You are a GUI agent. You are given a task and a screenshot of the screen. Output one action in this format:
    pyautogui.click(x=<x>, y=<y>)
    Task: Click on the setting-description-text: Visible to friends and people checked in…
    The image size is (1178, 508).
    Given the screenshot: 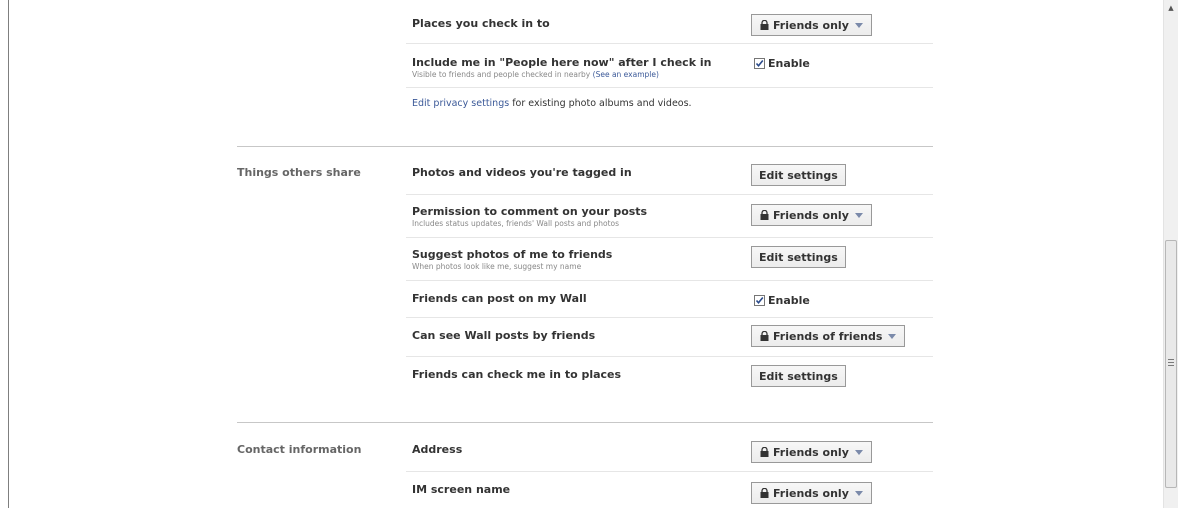 What is the action you would take?
    pyautogui.click(x=501, y=74)
    